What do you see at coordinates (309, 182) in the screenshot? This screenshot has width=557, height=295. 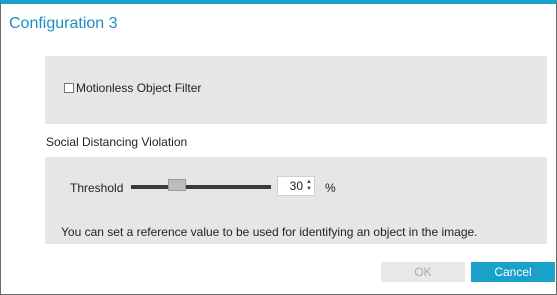 I see `spin-up-icon: ▲` at bounding box center [309, 182].